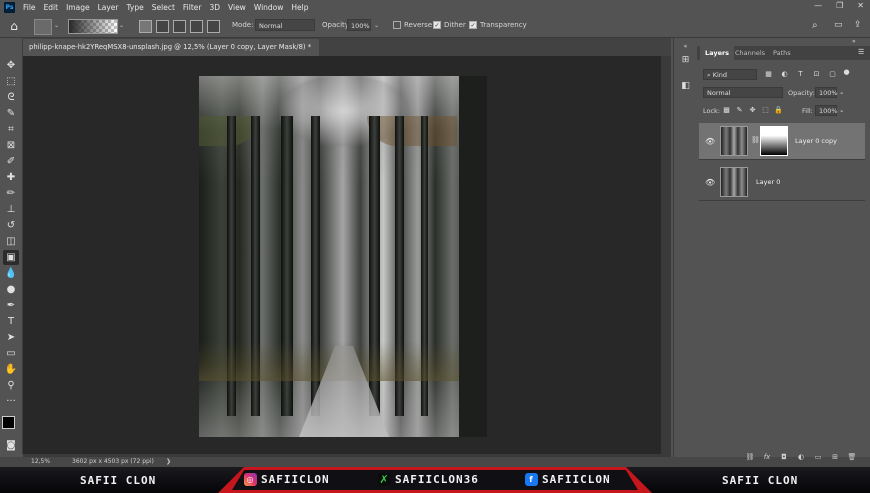 The width and height of the screenshot is (870, 493). I want to click on adjustment-layer-icon: ◐, so click(801, 457).